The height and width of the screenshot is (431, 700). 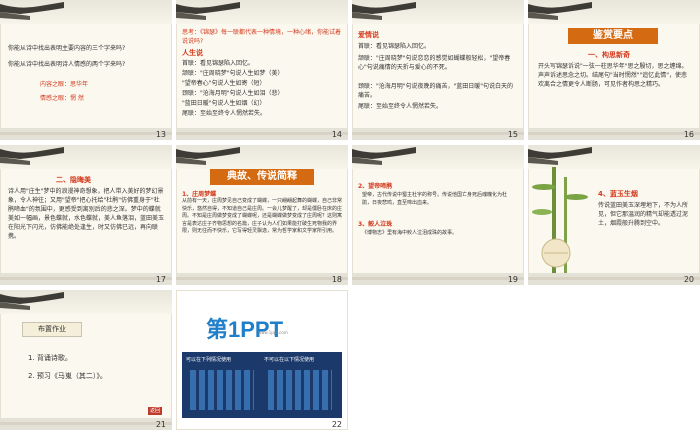 What do you see at coordinates (86, 360) in the screenshot?
I see `slide-21: 布置作业 1. 背诵诗歌。 2. 预习《马嵬（其二）》。 返回 21` at bounding box center [86, 360].